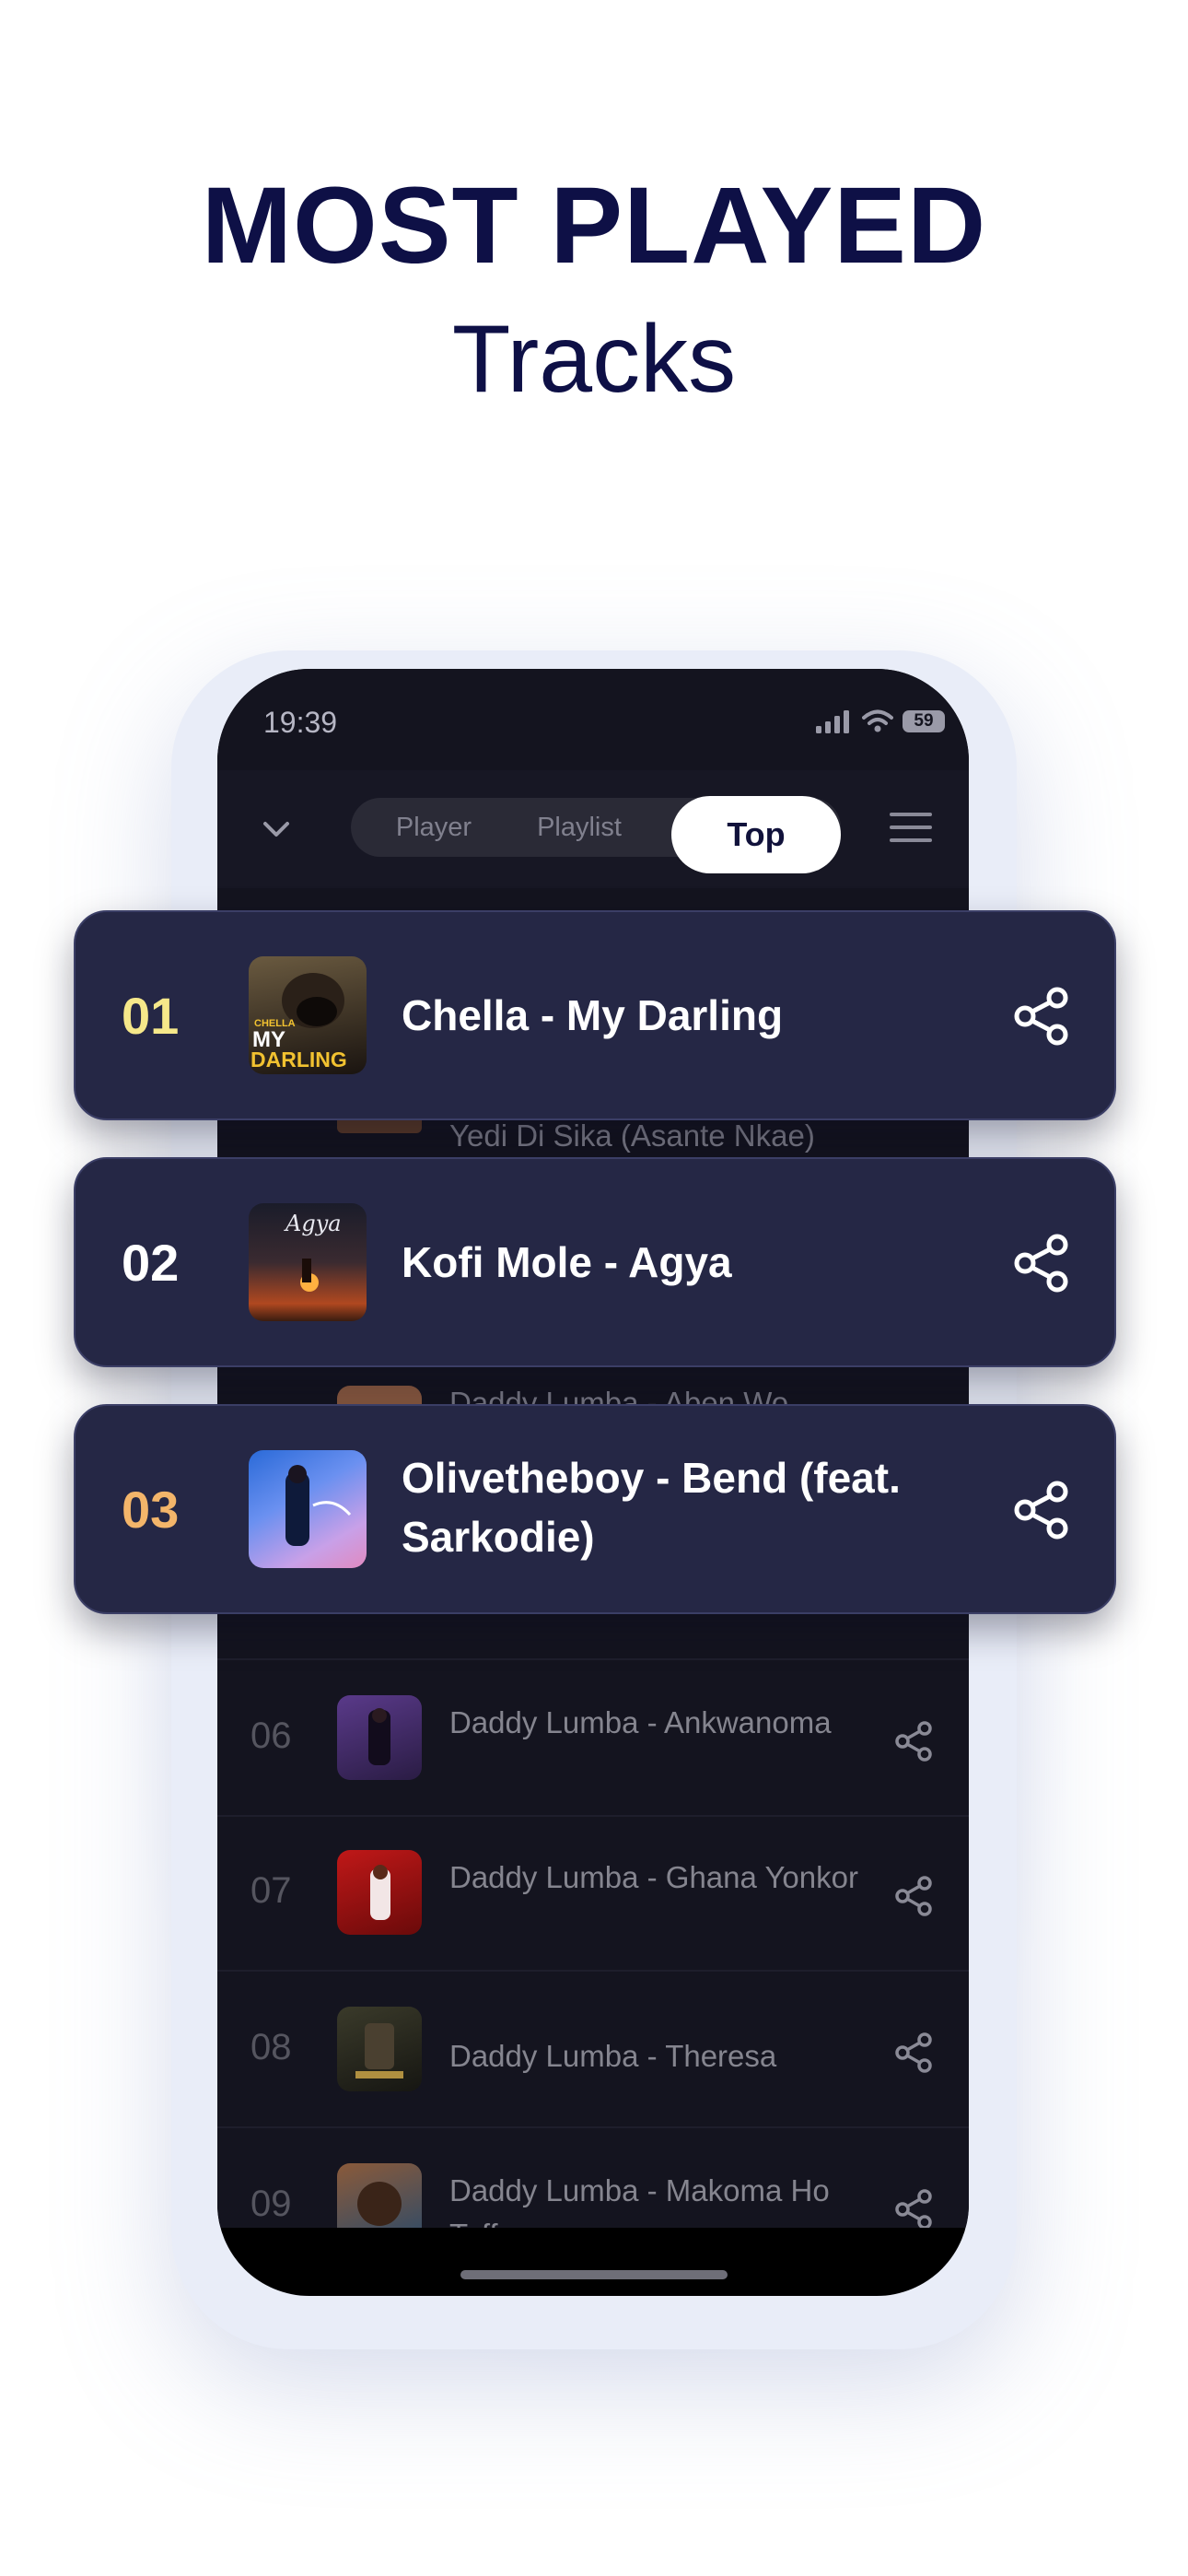 The image size is (1188, 2576). I want to click on track-title: Chella - My Darling, so click(593, 1015).